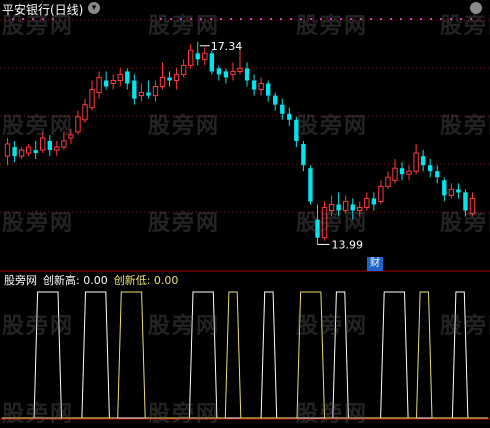 The width and height of the screenshot is (490, 428). I want to click on chart-title: 平安银行(日线), so click(43, 10).